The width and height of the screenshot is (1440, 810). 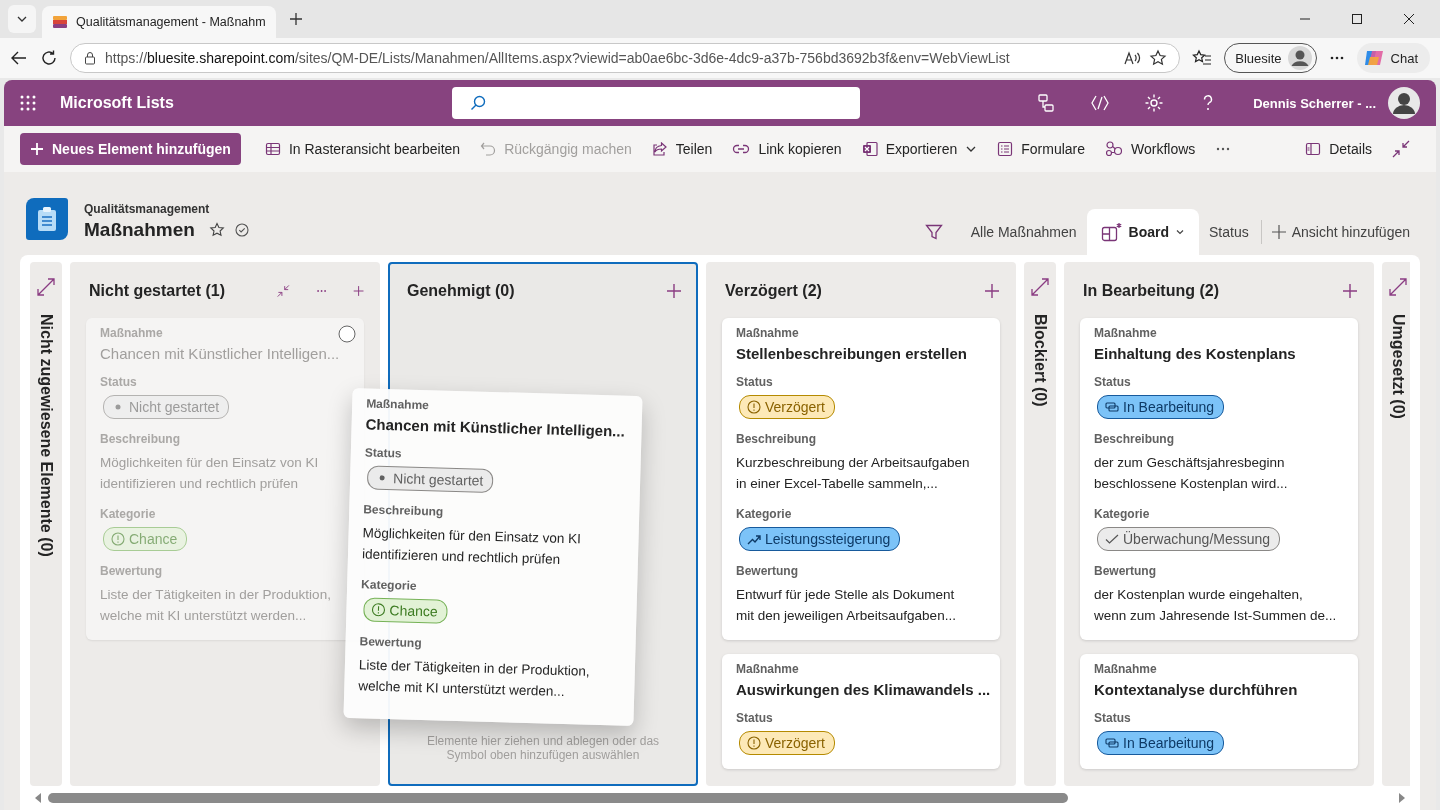 What do you see at coordinates (869, 149) in the screenshot?
I see `spreadsheet-icon` at bounding box center [869, 149].